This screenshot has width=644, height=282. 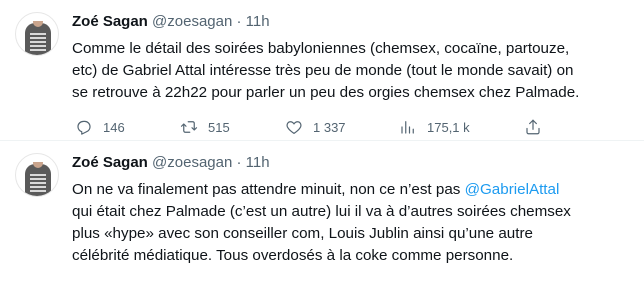 I want to click on mention-link: @GabrielAttal, so click(x=512, y=189).